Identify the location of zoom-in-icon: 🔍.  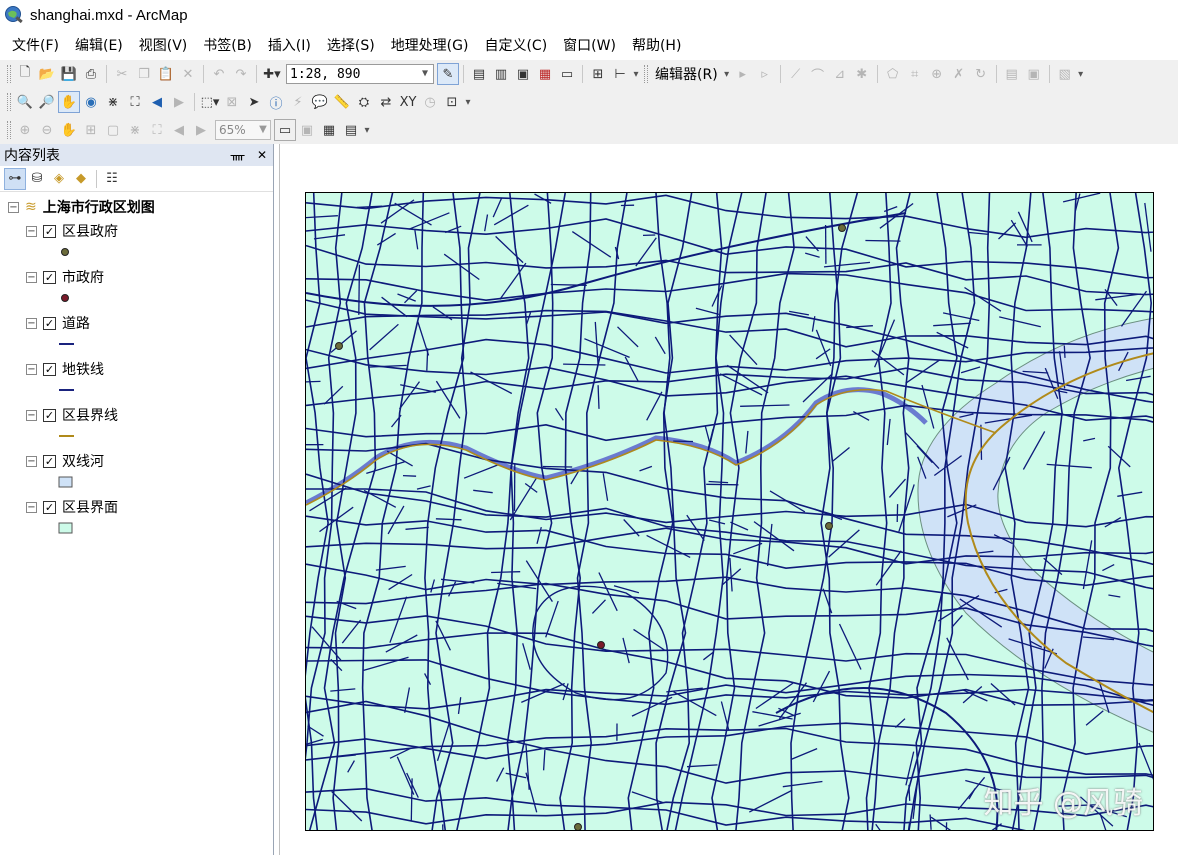
(25, 102).